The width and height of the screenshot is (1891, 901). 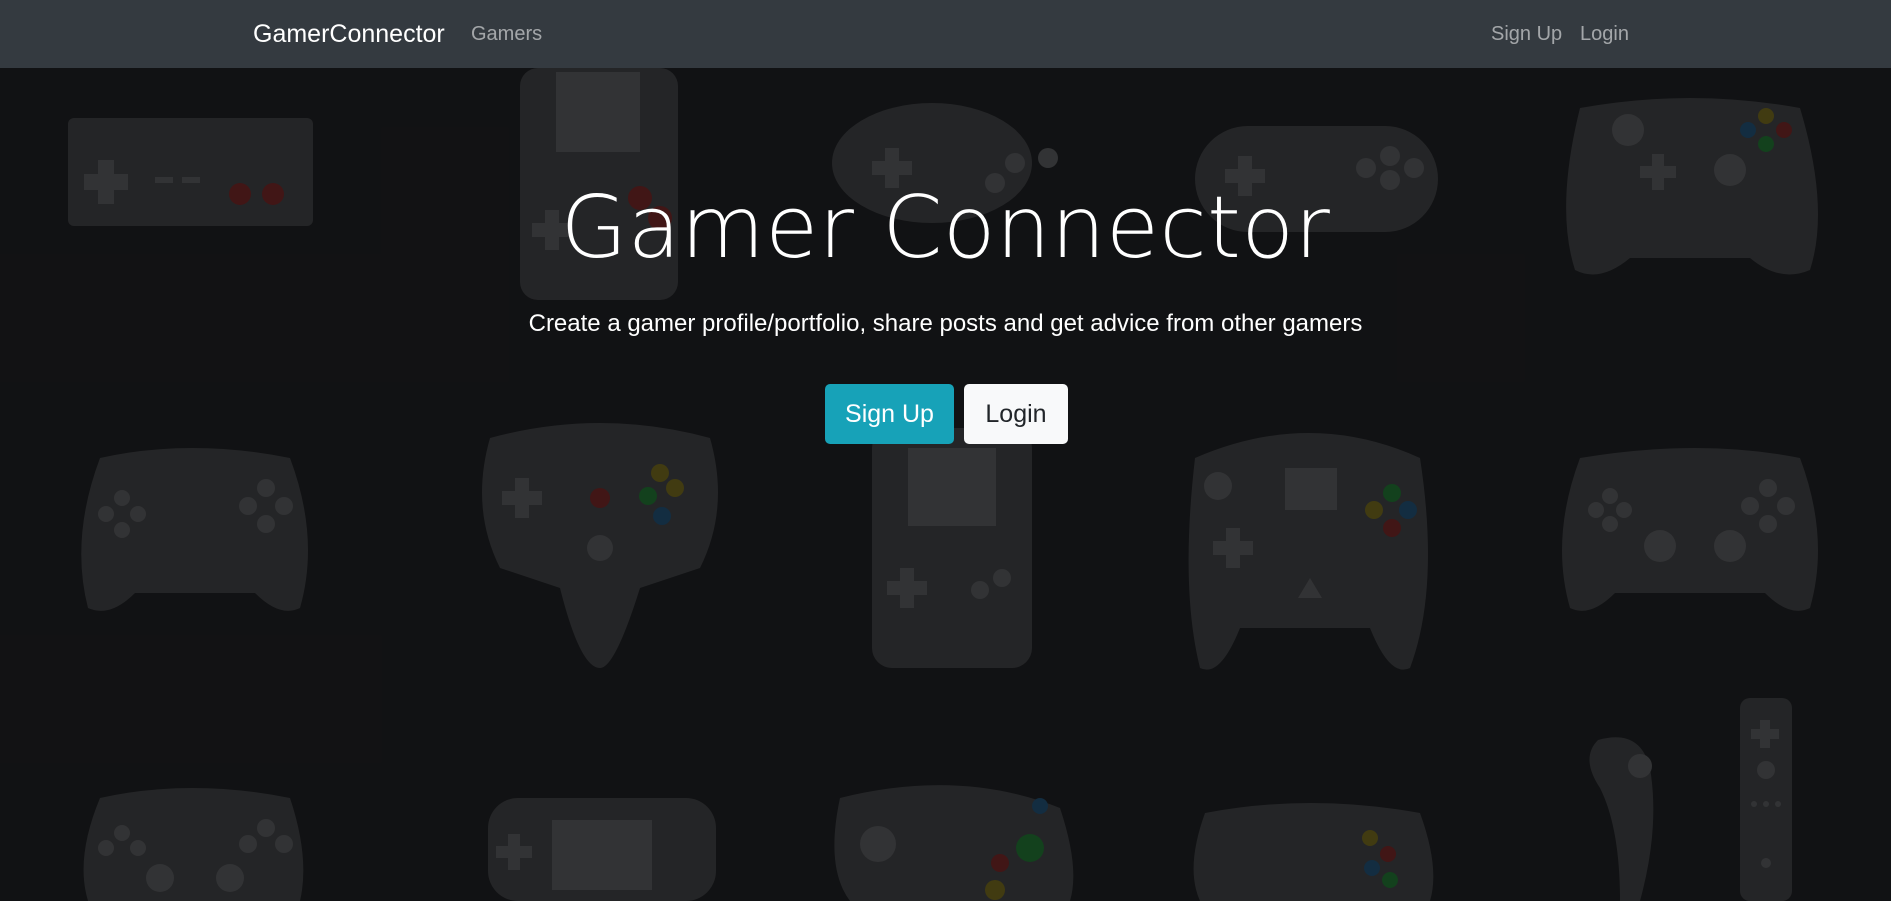 I want to click on brand-link: GamerConnector, so click(x=349, y=34).